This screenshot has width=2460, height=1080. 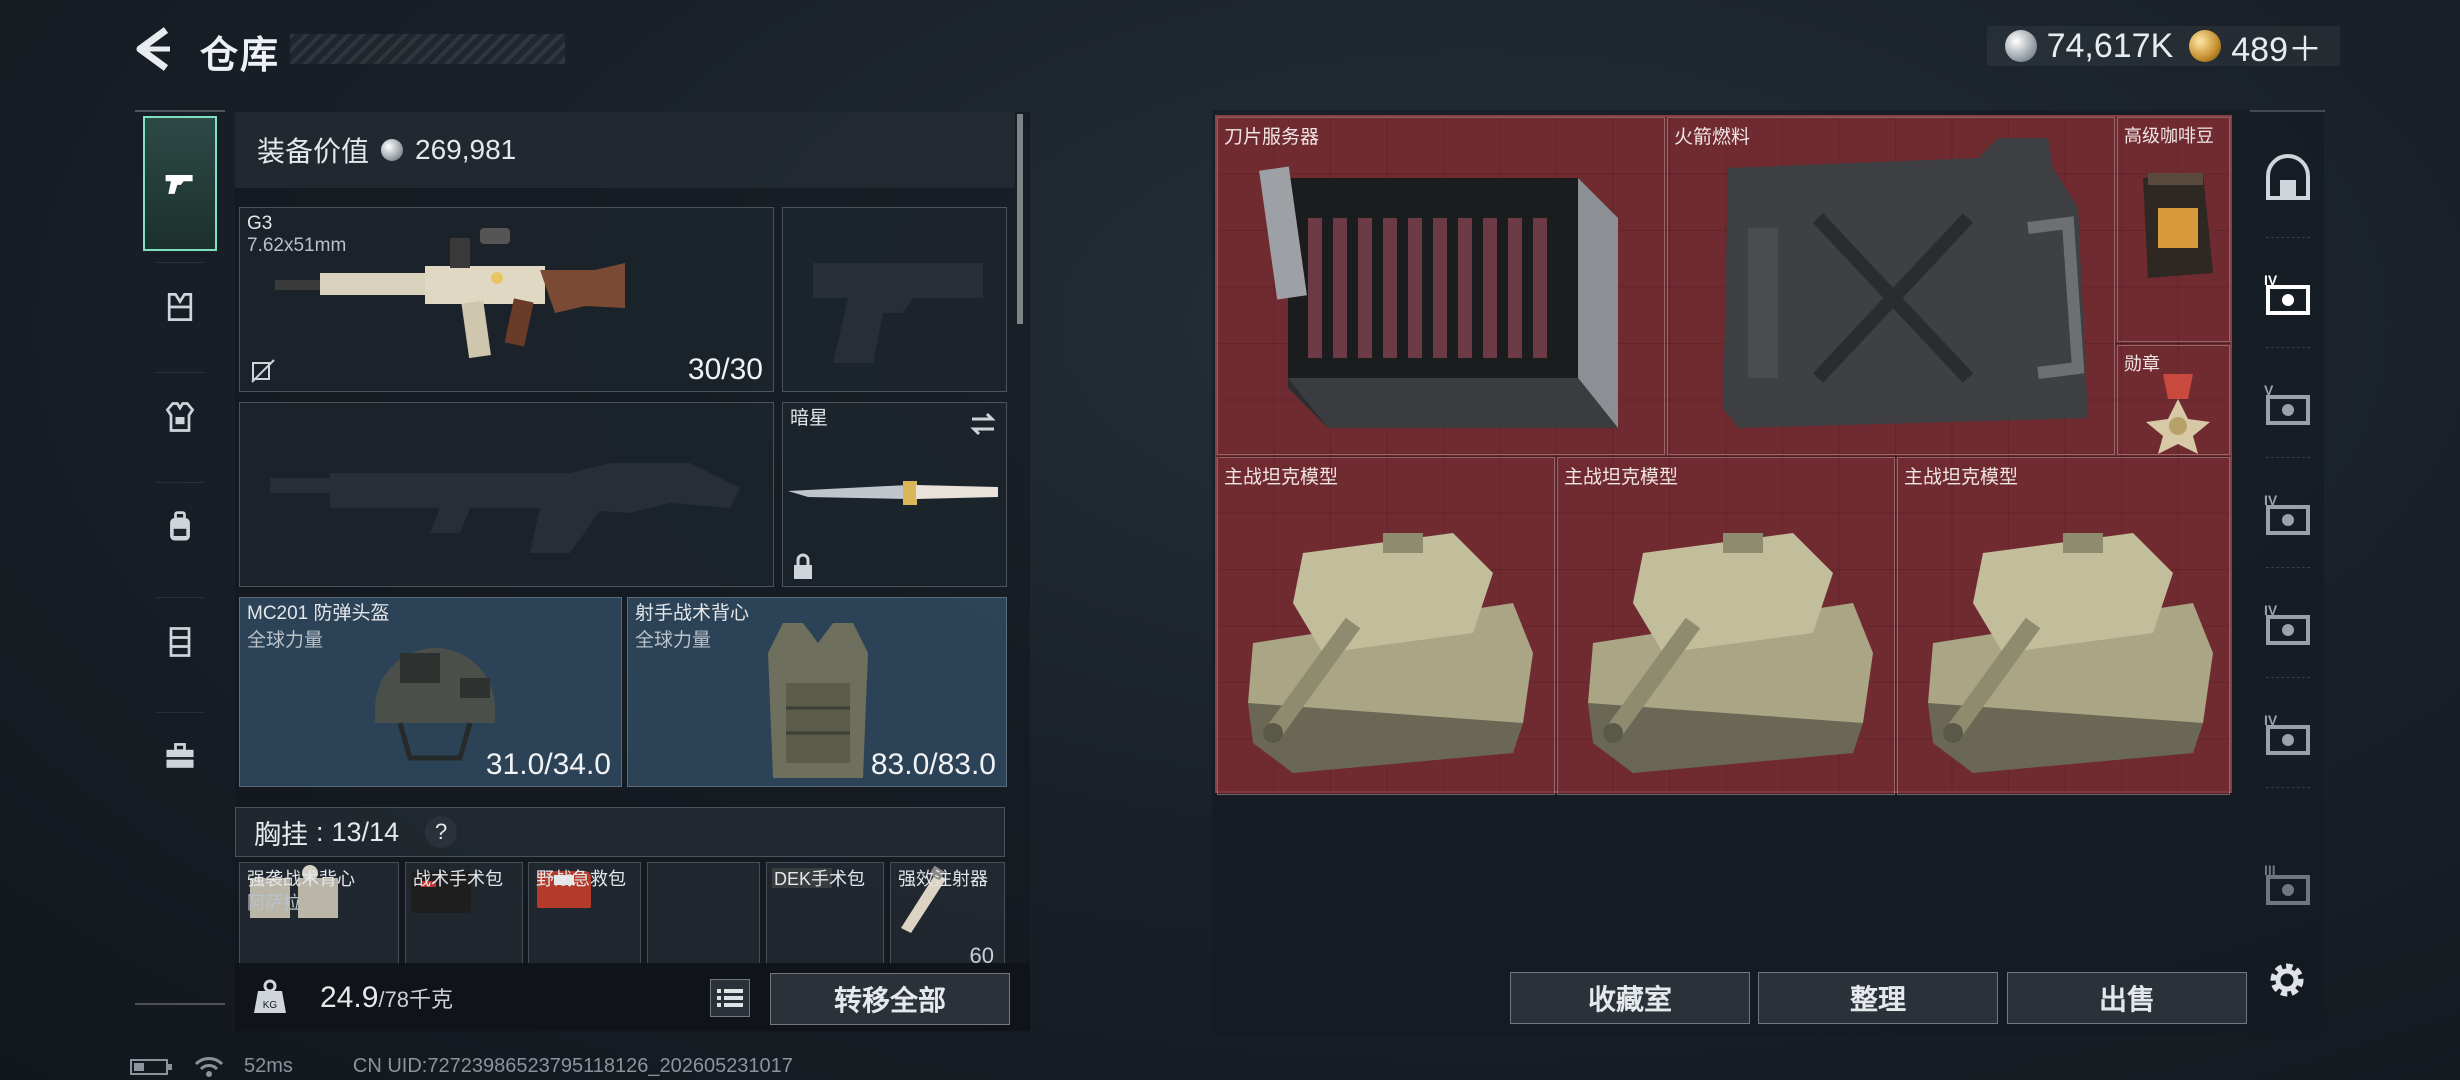 I want to click on stash-item-tank-model-3: 主战坦克模型, so click(x=2063, y=626).